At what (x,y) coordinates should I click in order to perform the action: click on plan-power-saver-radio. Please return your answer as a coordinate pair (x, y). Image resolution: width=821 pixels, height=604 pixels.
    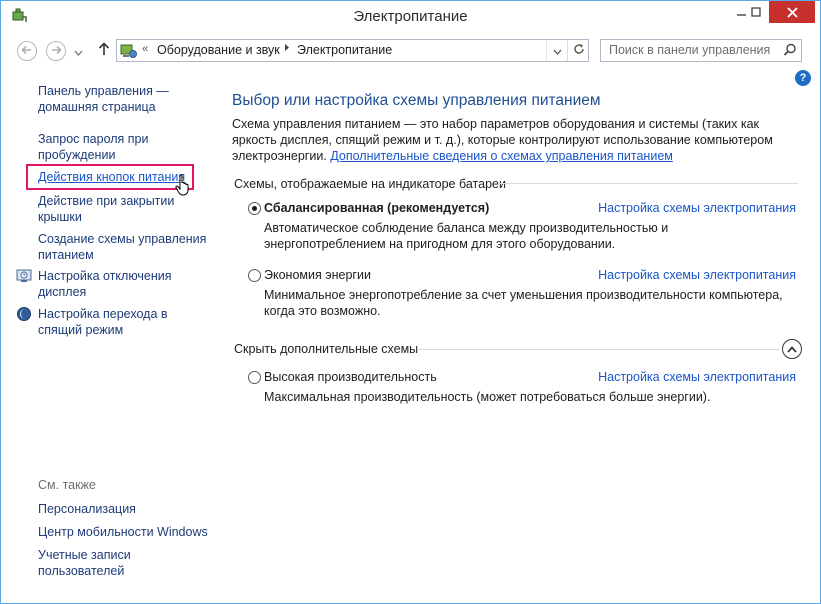
    Looking at the image, I should click on (254, 275).